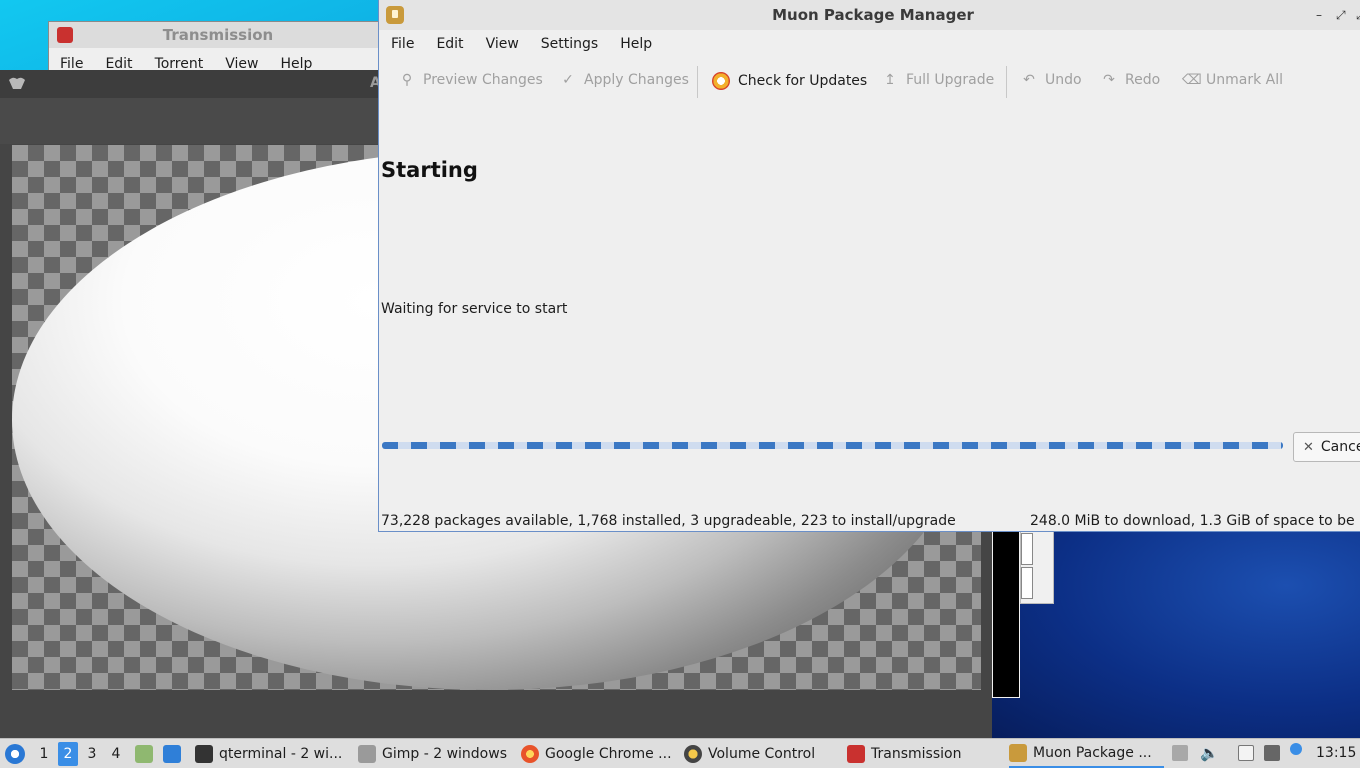  I want to click on status-heading: Starting, so click(429, 170).